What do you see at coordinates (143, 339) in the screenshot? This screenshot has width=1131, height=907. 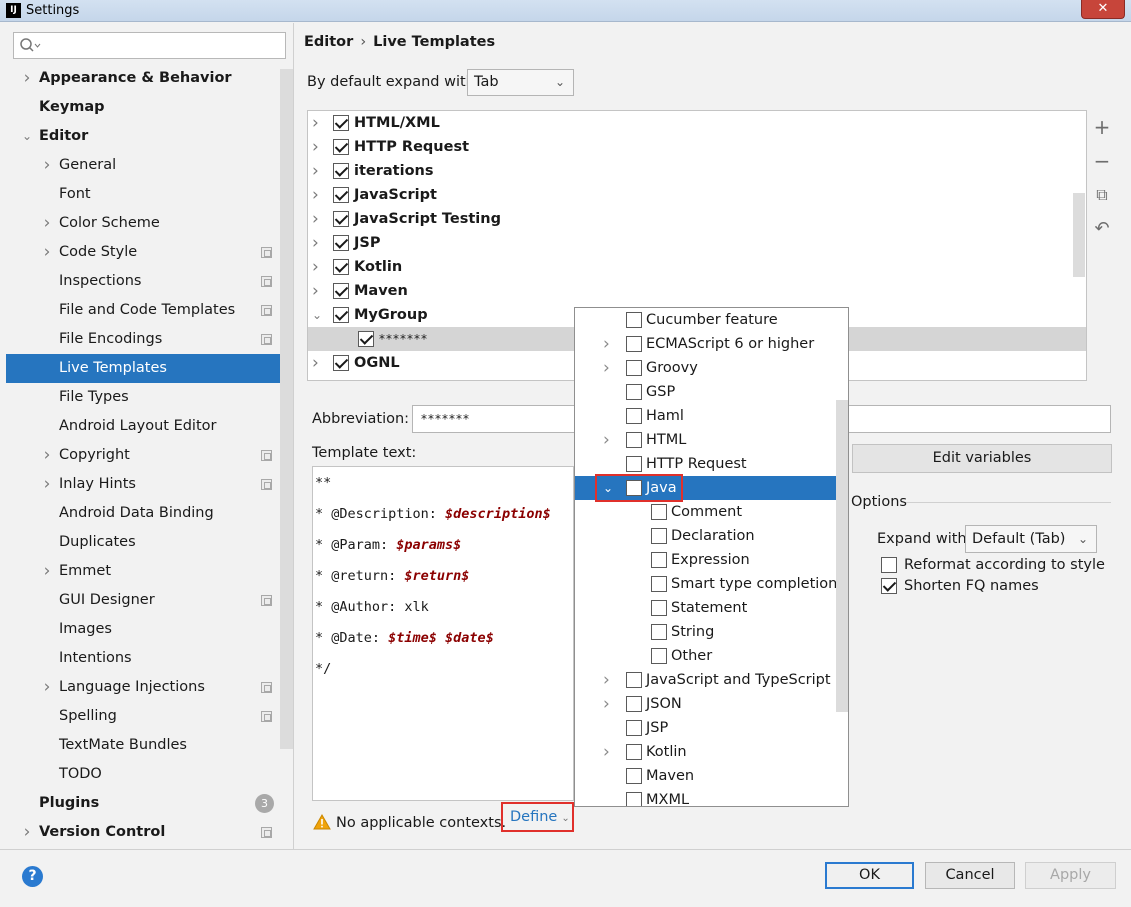 I see `sidebar-item-file-encodings: File Encodings` at bounding box center [143, 339].